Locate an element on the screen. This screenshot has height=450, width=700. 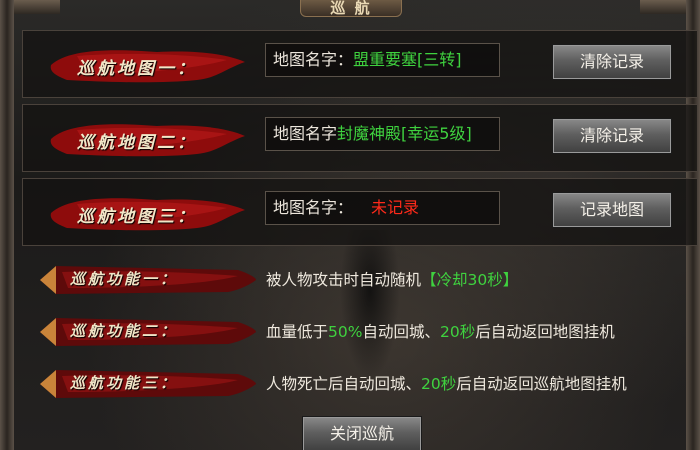
map-name-value: 封魔神殿[幸运5级] is located at coordinates (404, 133).